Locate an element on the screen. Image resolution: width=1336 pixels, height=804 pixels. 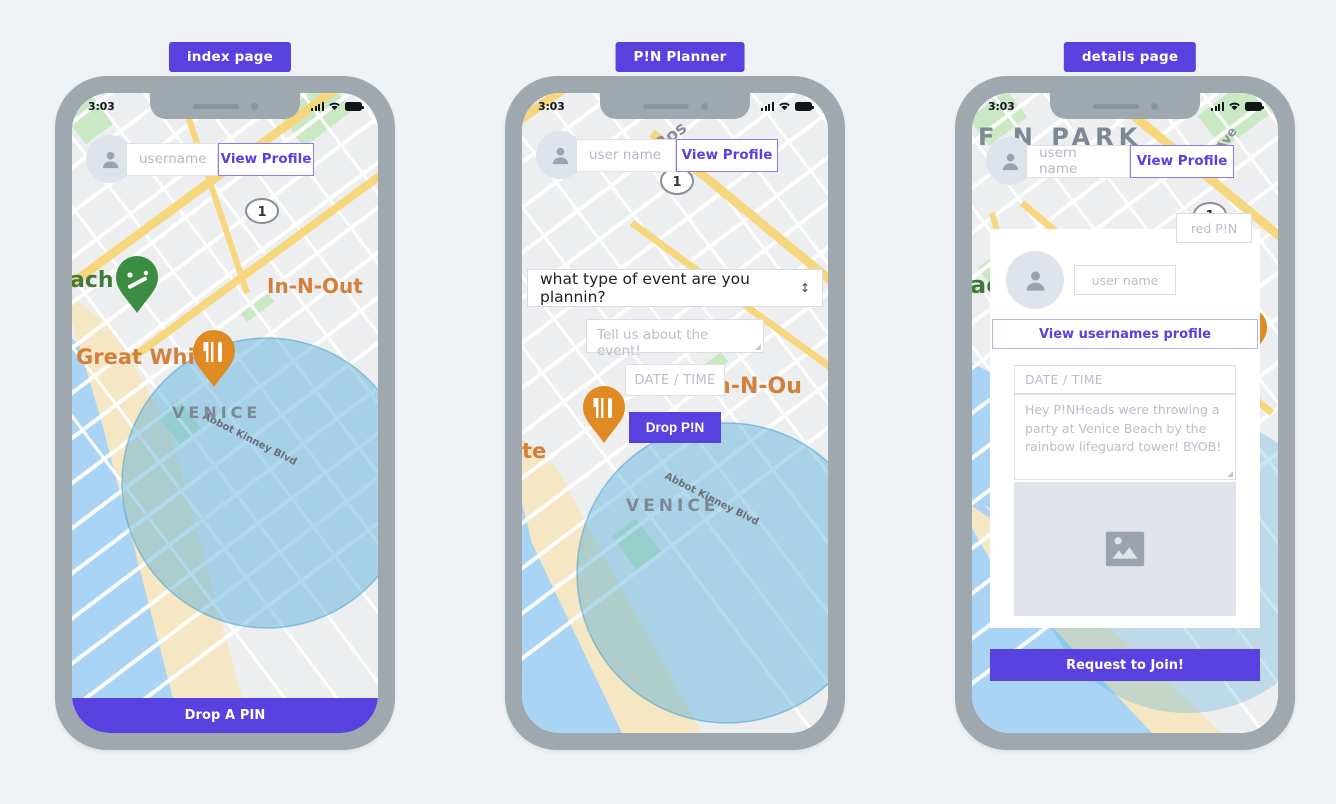
event-type-select: what type of event are you plannin? ↕ is located at coordinates (675, 288).